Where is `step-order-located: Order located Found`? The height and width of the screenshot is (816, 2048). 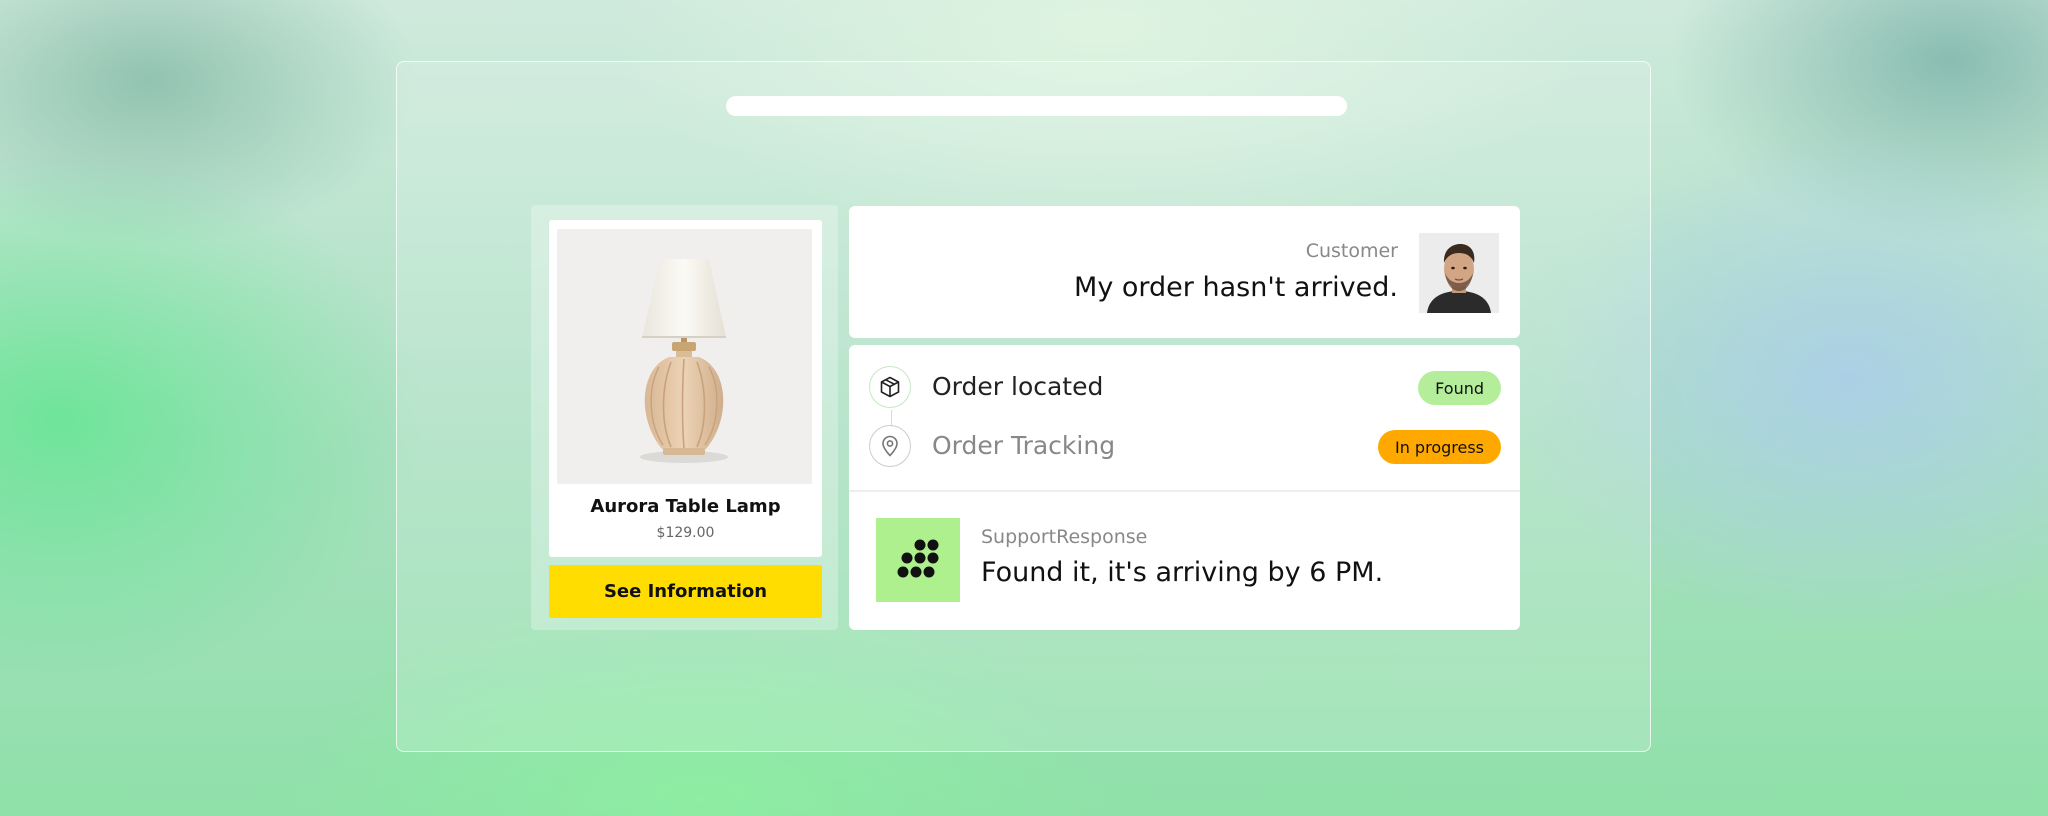 step-order-located: Order located Found is located at coordinates (1185, 388).